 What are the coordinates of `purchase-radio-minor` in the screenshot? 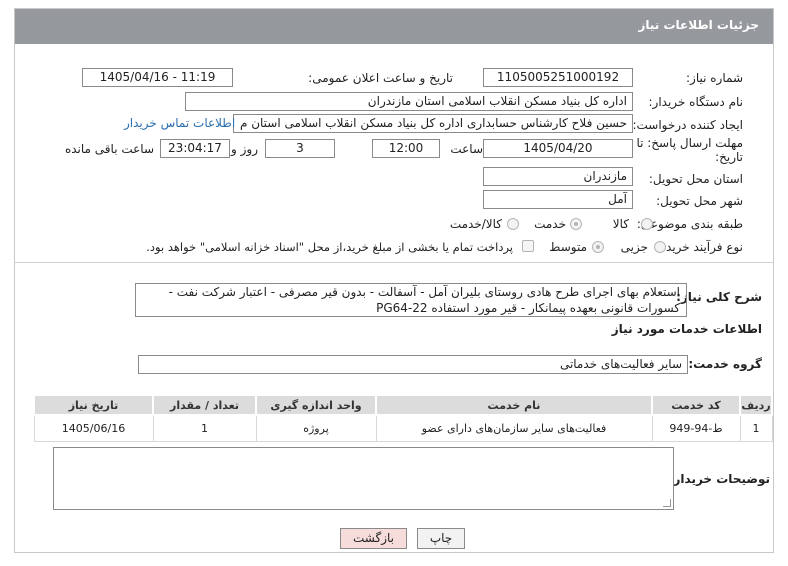 It's located at (660, 247).